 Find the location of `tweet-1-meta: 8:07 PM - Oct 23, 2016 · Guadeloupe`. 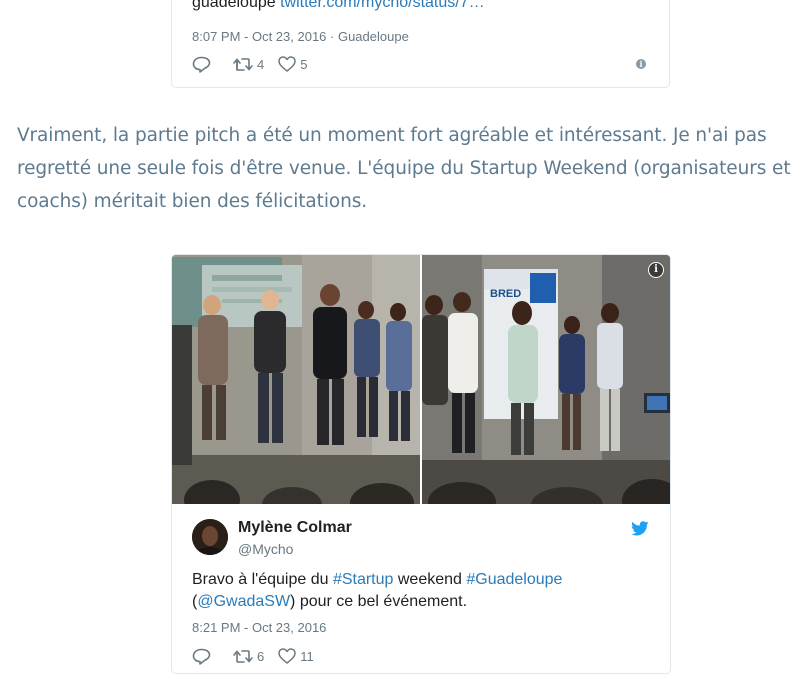

tweet-1-meta: 8:07 PM - Oct 23, 2016 · Guadeloupe is located at coordinates (300, 36).